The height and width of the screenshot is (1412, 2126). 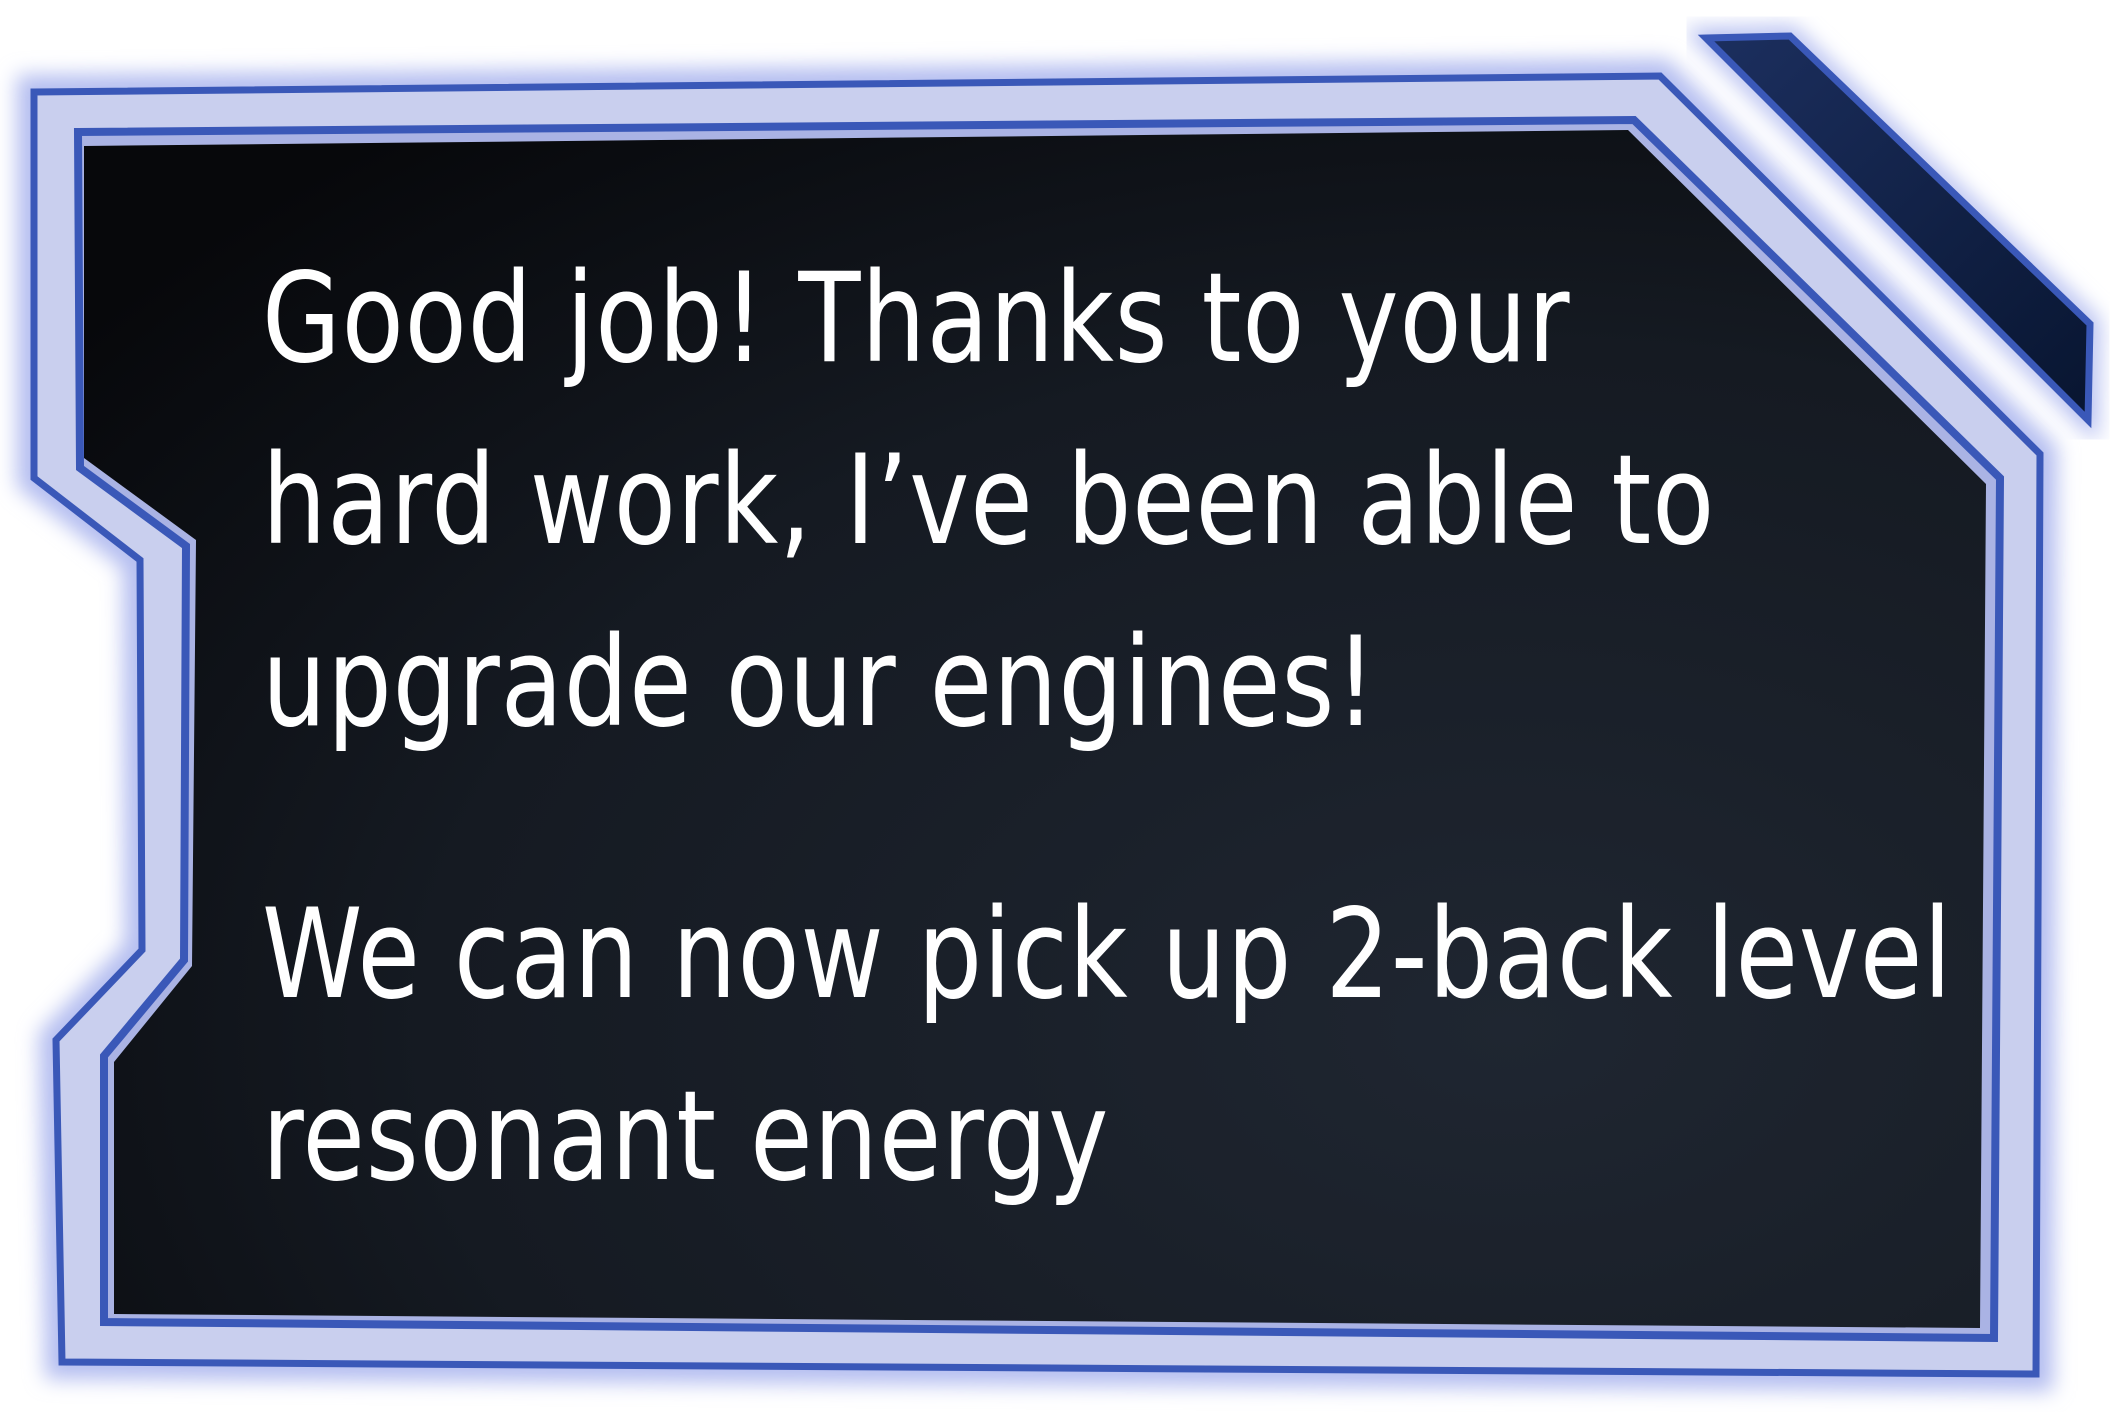 I want to click on dialog-line: hard work, I’ve been able to, so click(x=989, y=501).